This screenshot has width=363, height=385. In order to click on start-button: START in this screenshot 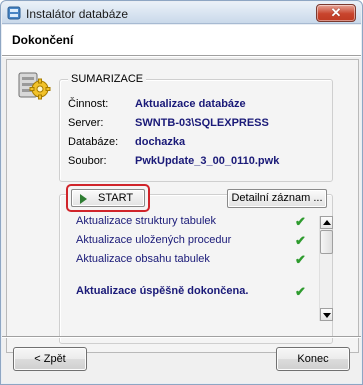, I will do `click(108, 198)`.